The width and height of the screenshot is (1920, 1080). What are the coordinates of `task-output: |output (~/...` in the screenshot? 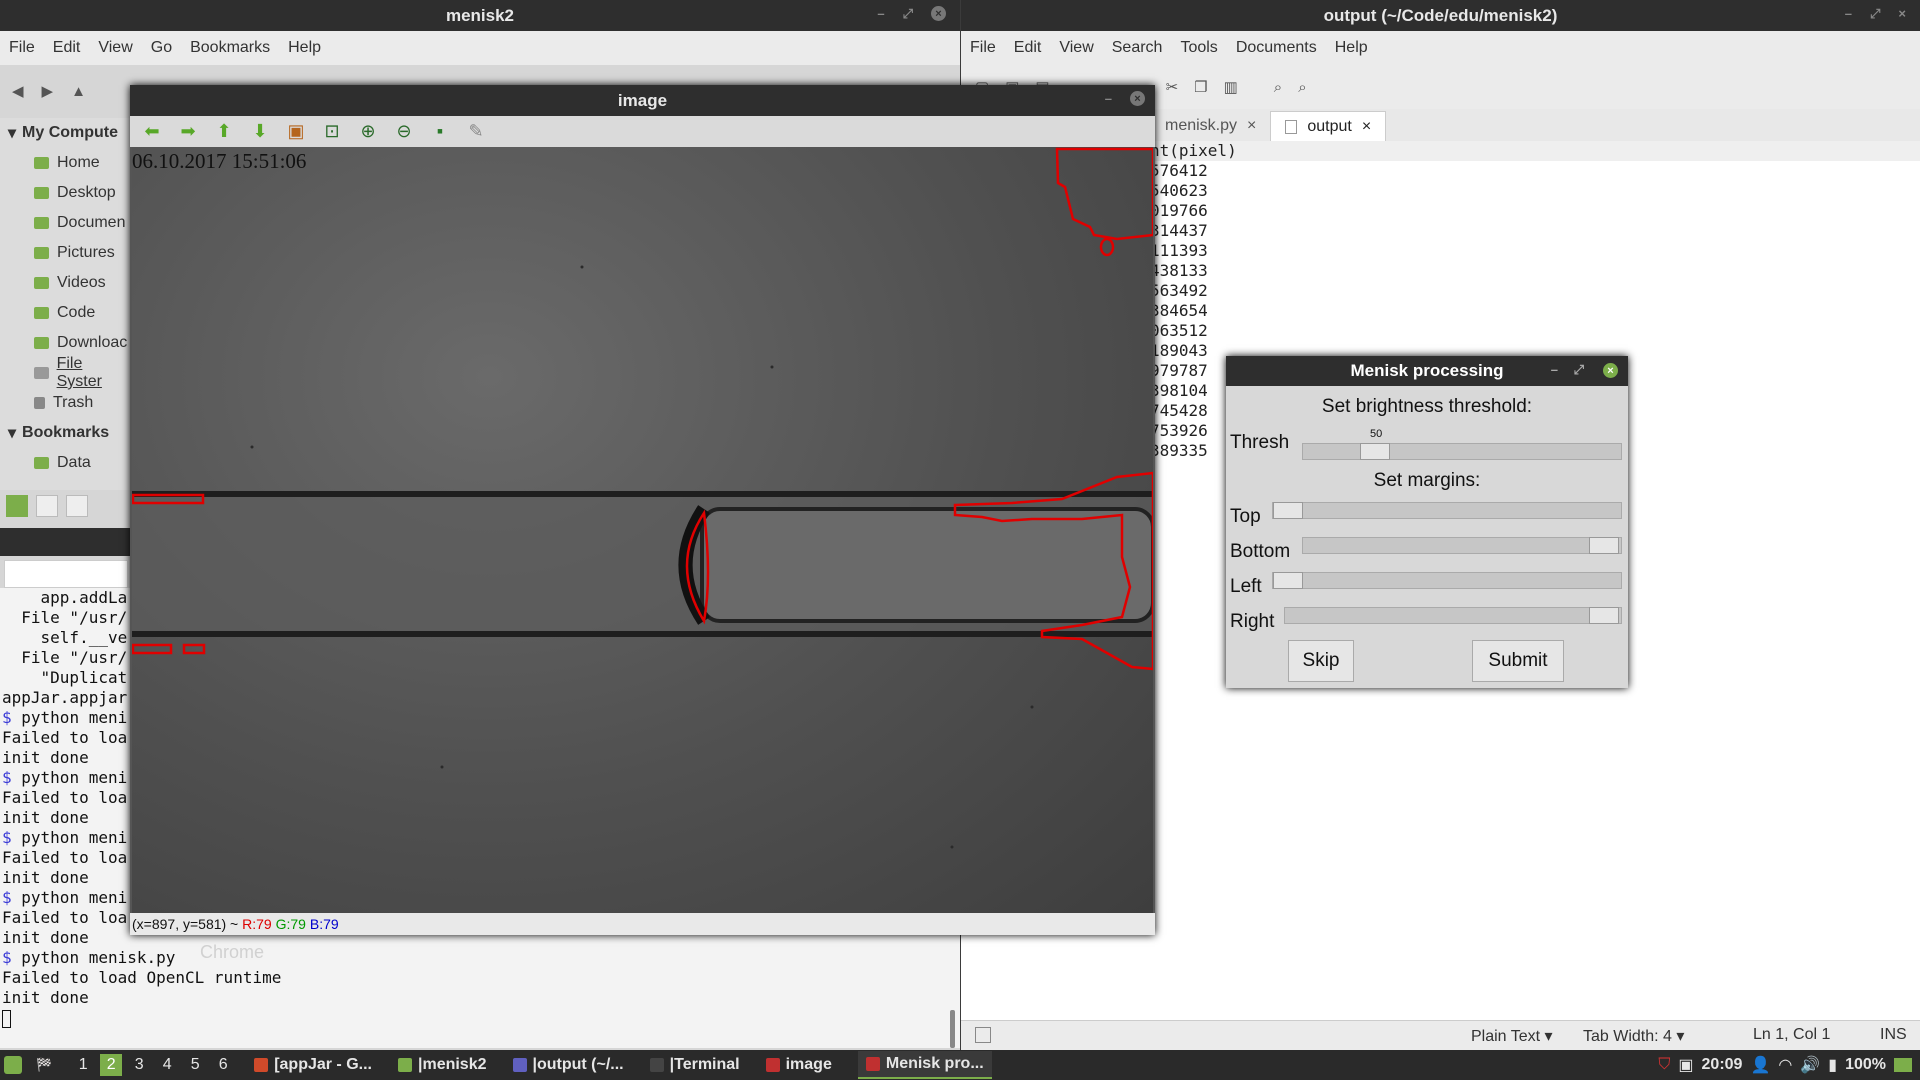 It's located at (568, 1065).